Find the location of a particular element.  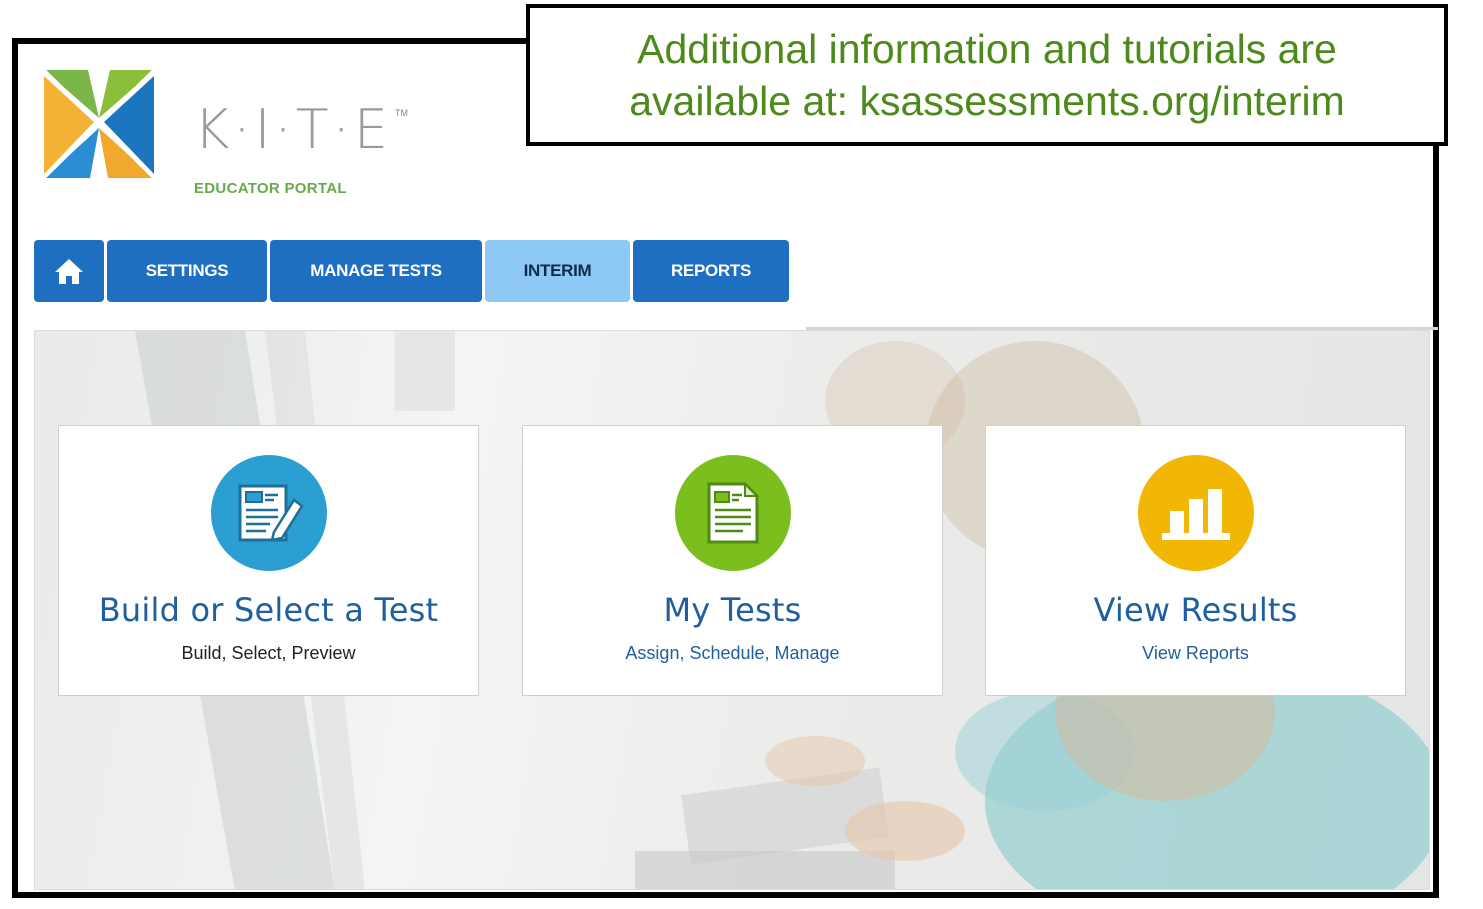

view-results-card: View Results View Reports is located at coordinates (1195, 560).